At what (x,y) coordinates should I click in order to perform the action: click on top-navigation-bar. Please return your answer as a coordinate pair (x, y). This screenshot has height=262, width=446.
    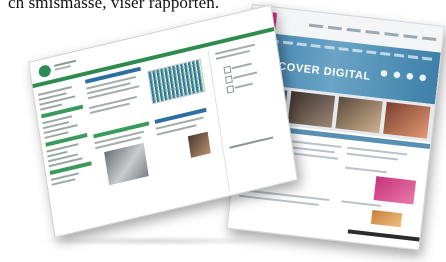
    Looking at the image, I should click on (373, 32).